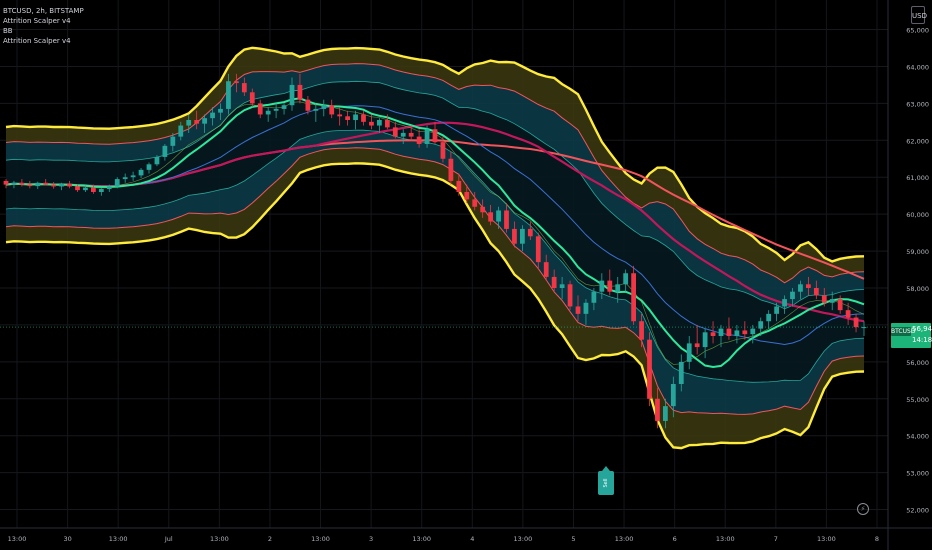  What do you see at coordinates (917, 67) in the screenshot?
I see `y-tick-label: 64,000` at bounding box center [917, 67].